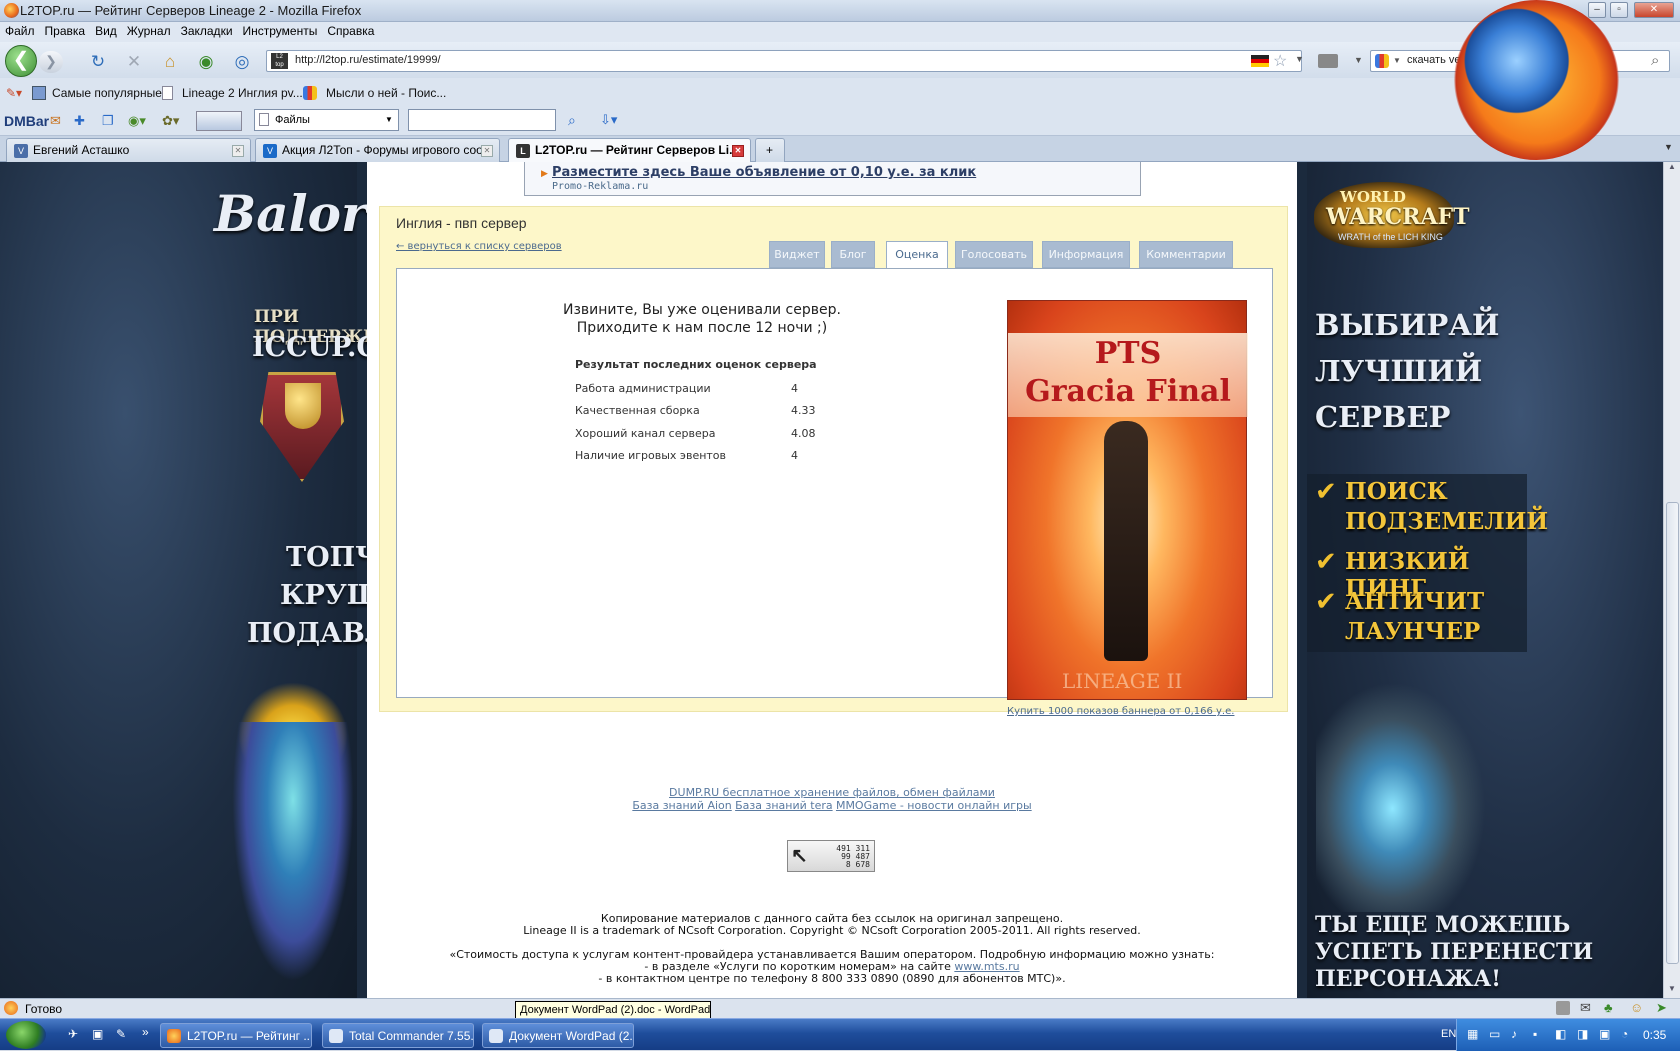 The width and height of the screenshot is (1680, 1051). I want to click on language-indicator: EN, so click(1448, 1034).